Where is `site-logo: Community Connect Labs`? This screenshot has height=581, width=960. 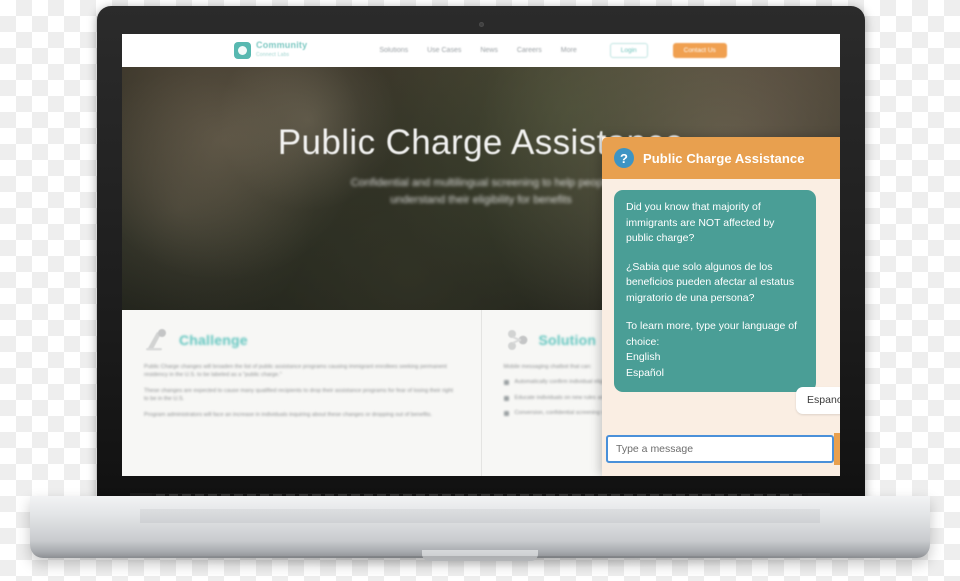 site-logo: Community Connect Labs is located at coordinates (271, 50).